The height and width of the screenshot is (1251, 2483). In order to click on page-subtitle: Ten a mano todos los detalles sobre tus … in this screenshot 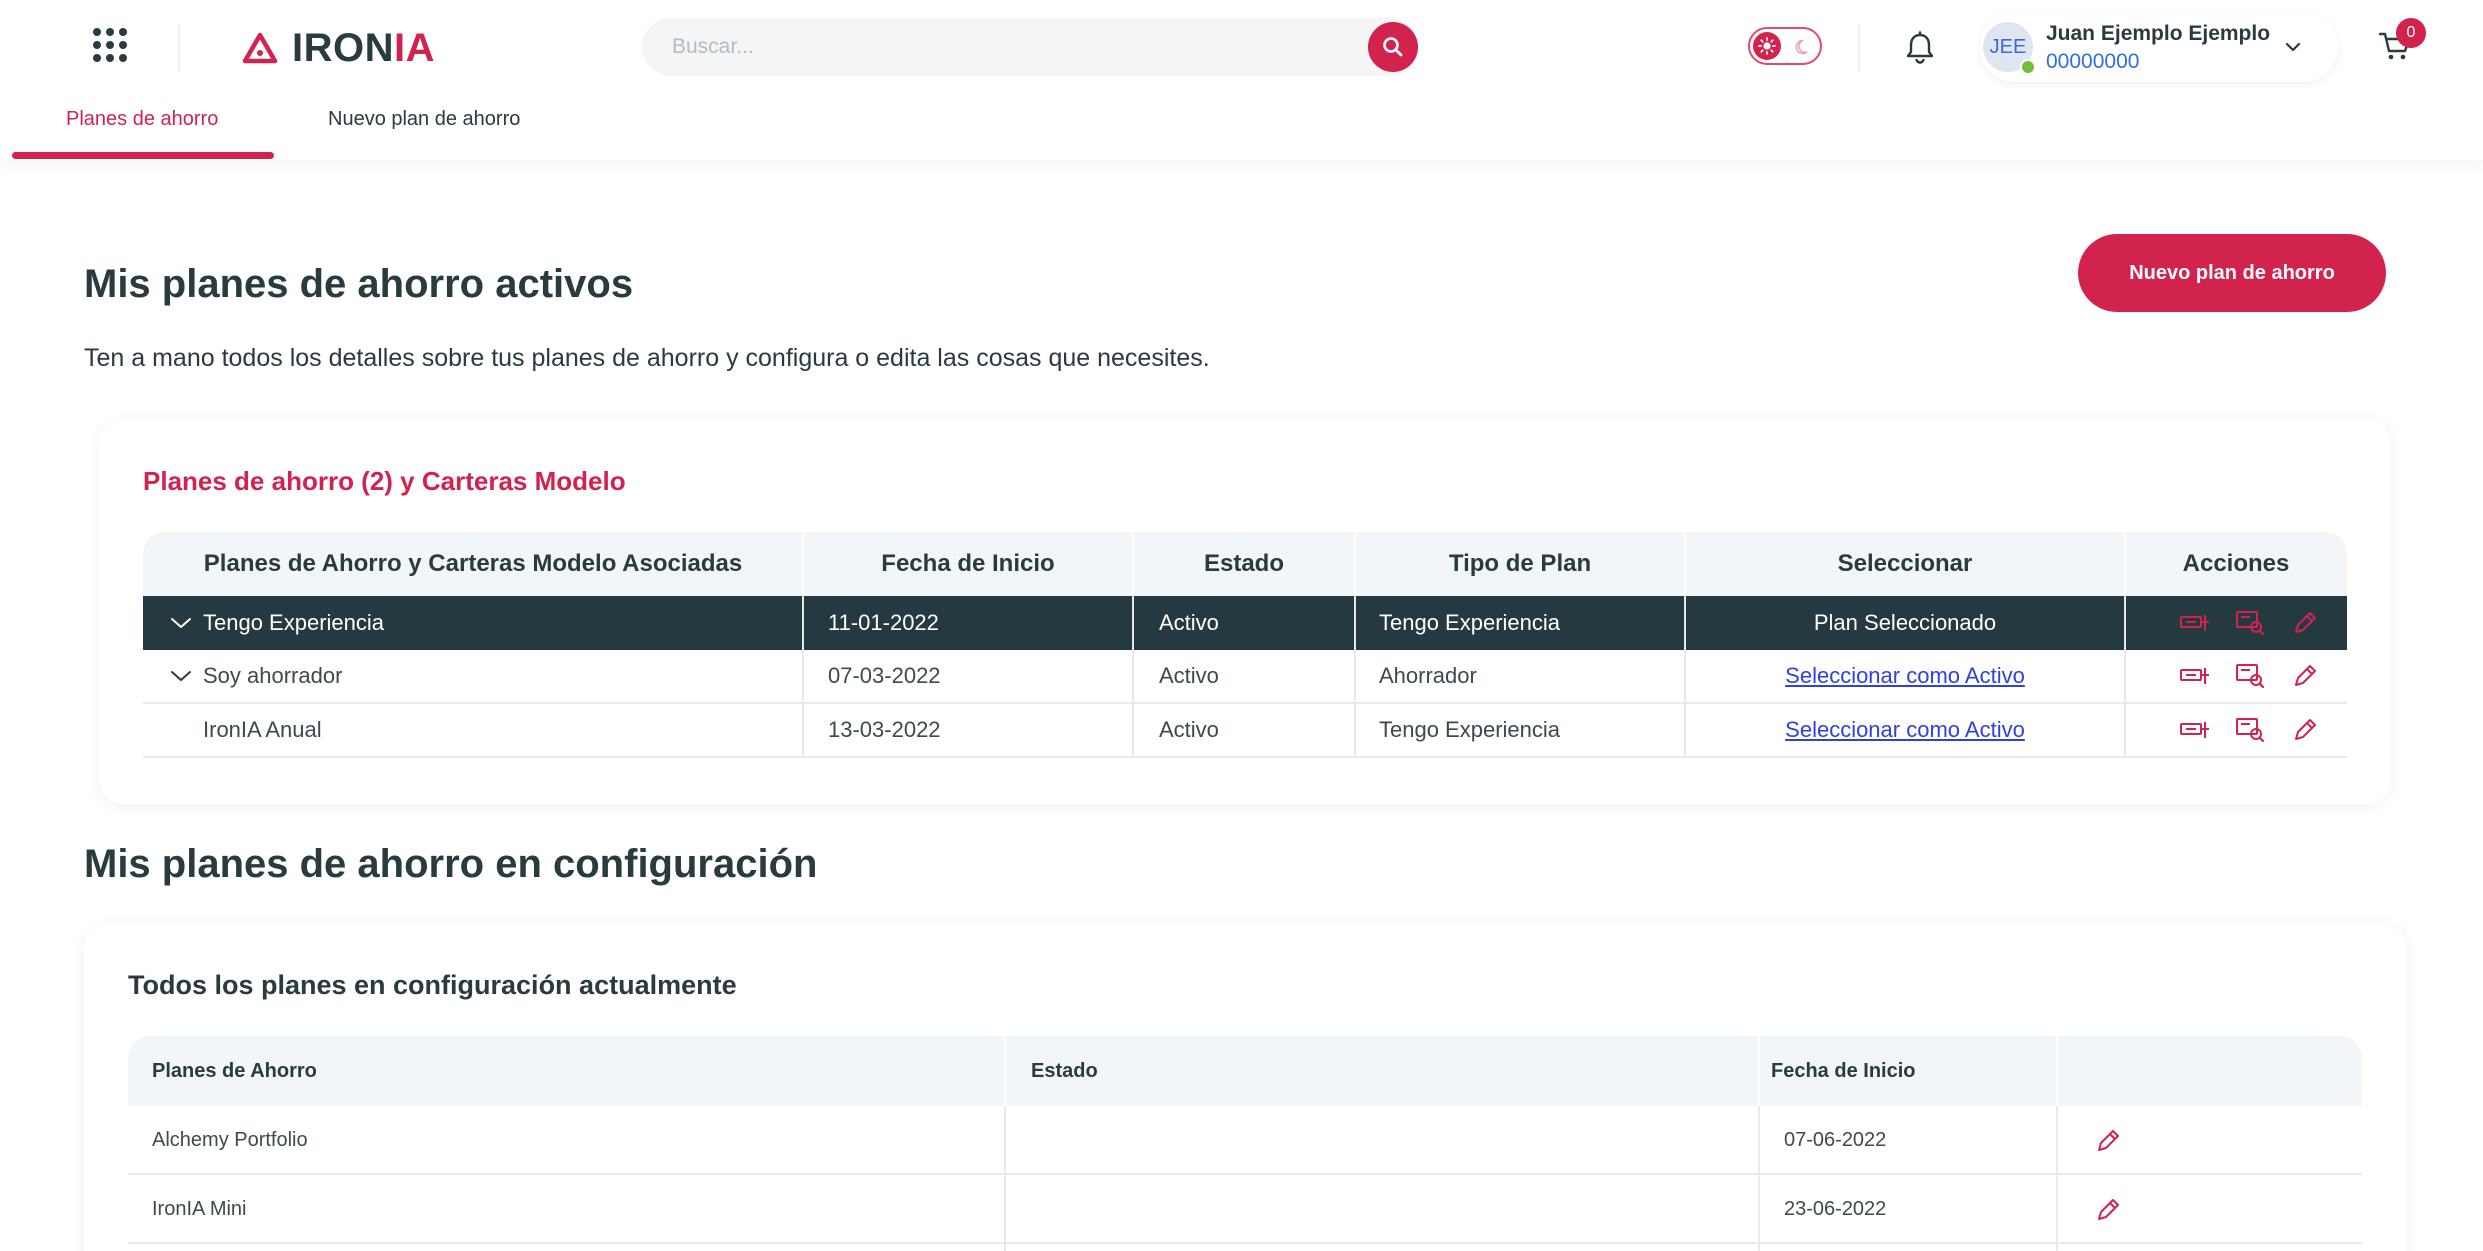, I will do `click(647, 358)`.